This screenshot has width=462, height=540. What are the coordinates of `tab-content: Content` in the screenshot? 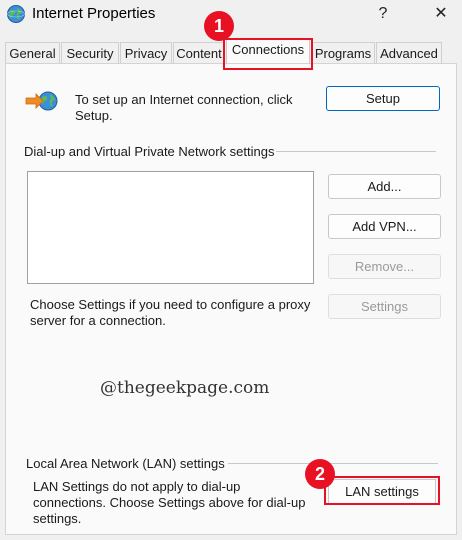 It's located at (199, 52).